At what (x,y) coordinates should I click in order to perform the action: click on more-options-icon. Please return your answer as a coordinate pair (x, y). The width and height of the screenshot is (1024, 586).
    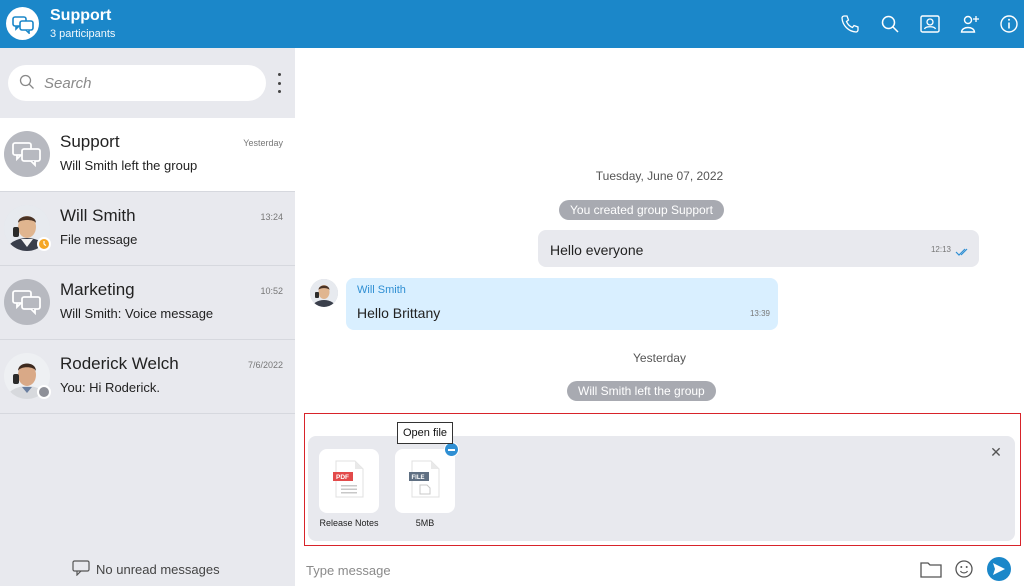
    Looking at the image, I should click on (279, 83).